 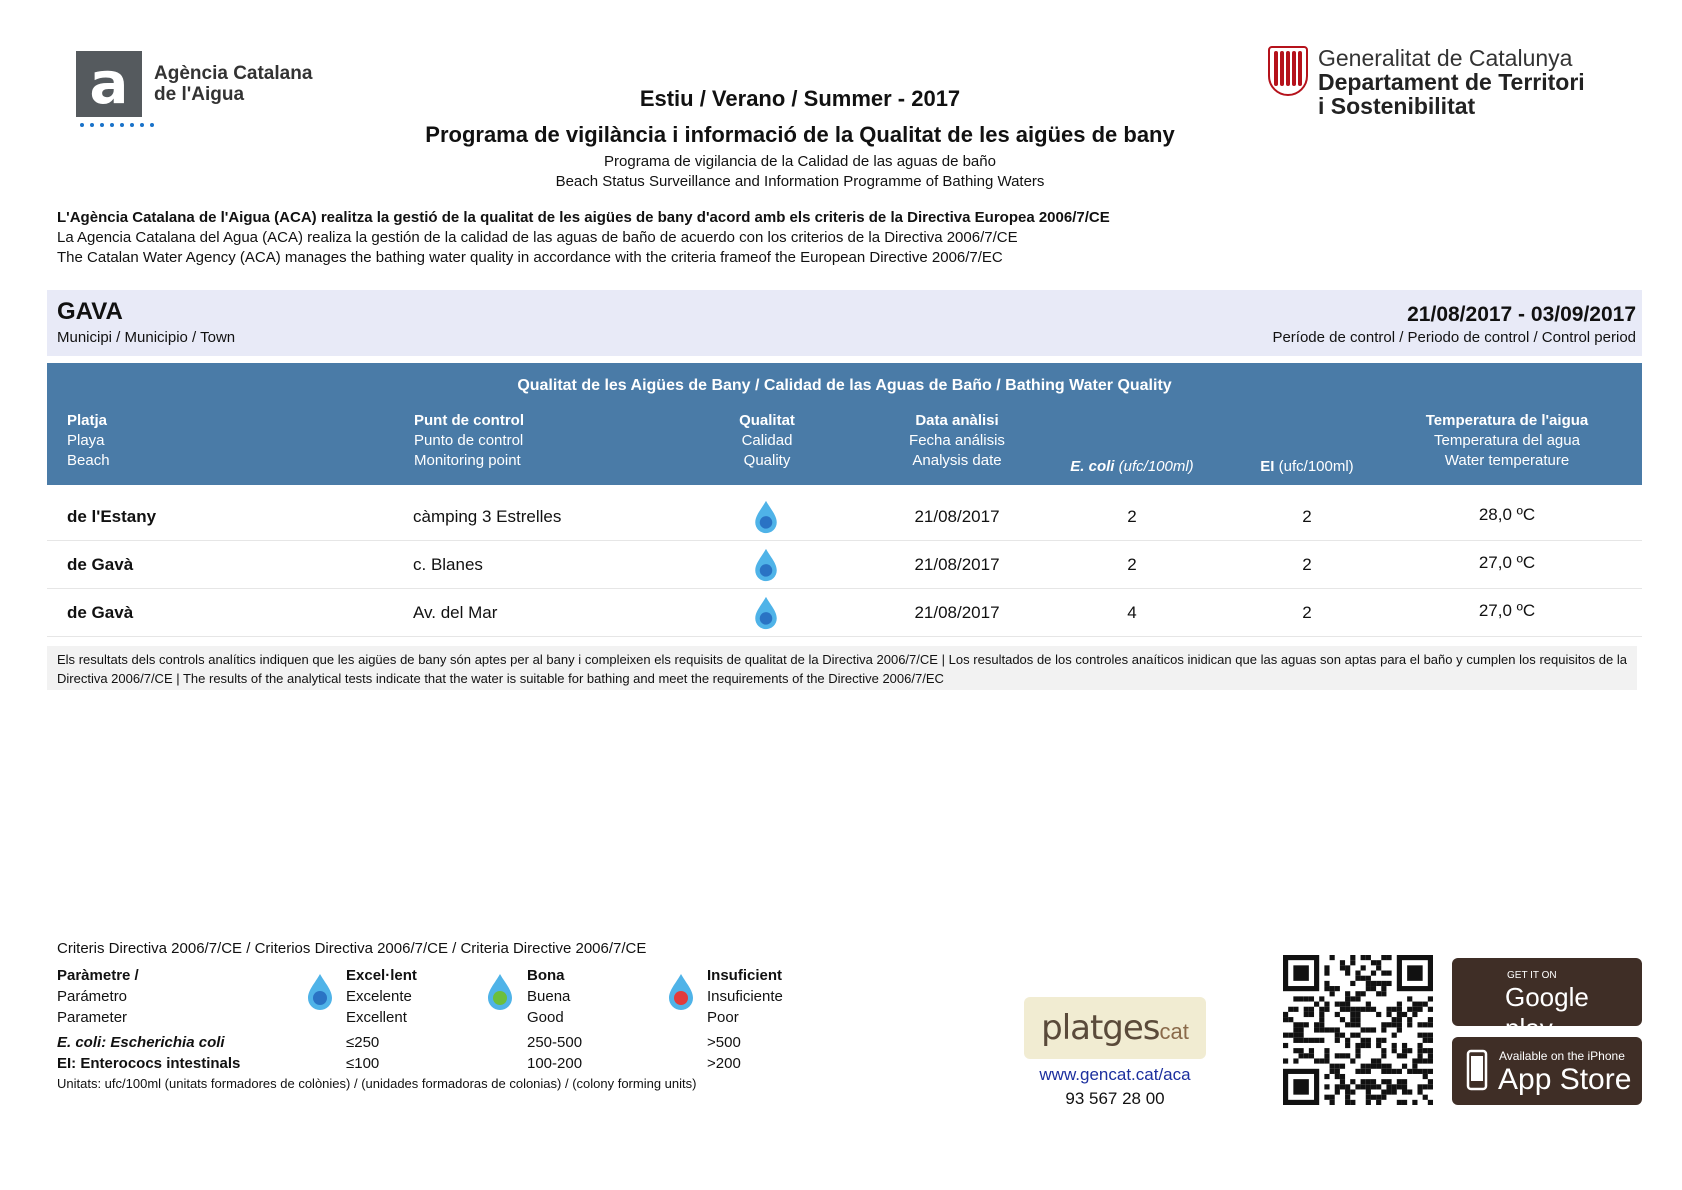 What do you see at coordinates (112, 516) in the screenshot?
I see `cell-beach: de l'Estany` at bounding box center [112, 516].